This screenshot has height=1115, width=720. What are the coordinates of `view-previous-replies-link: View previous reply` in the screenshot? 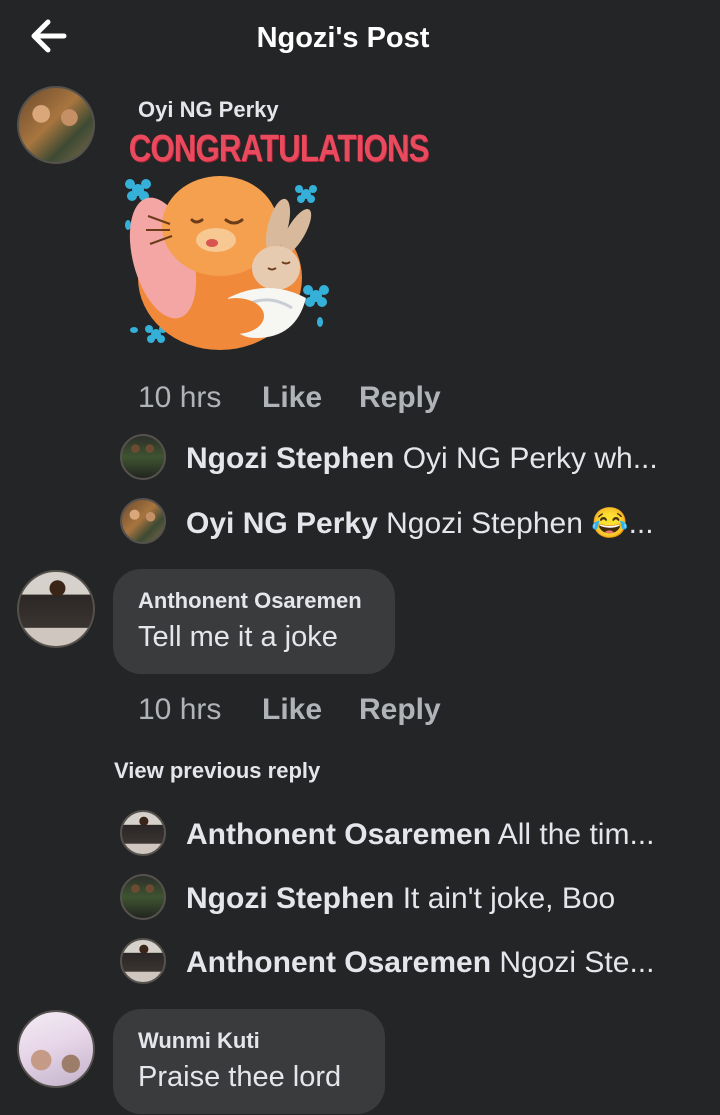 It's located at (217, 771).